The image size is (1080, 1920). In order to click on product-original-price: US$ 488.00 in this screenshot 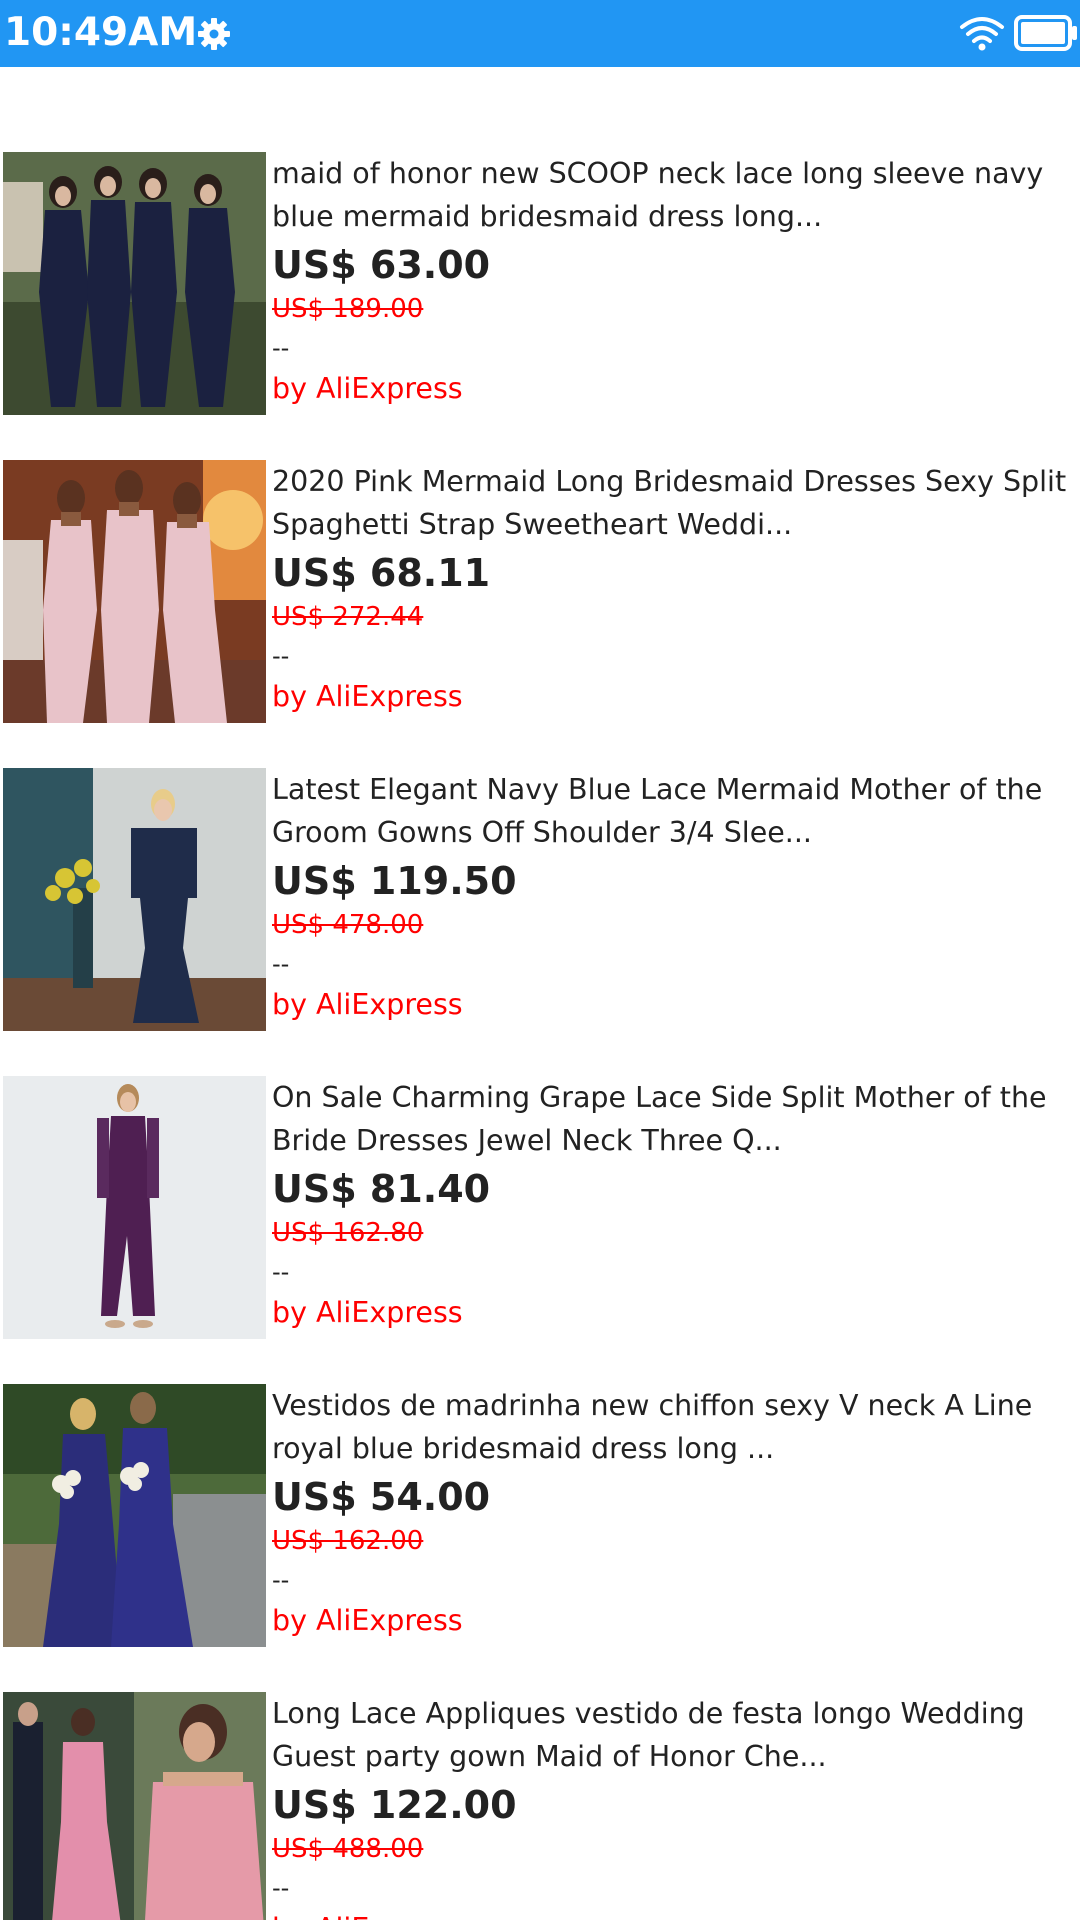, I will do `click(348, 1849)`.